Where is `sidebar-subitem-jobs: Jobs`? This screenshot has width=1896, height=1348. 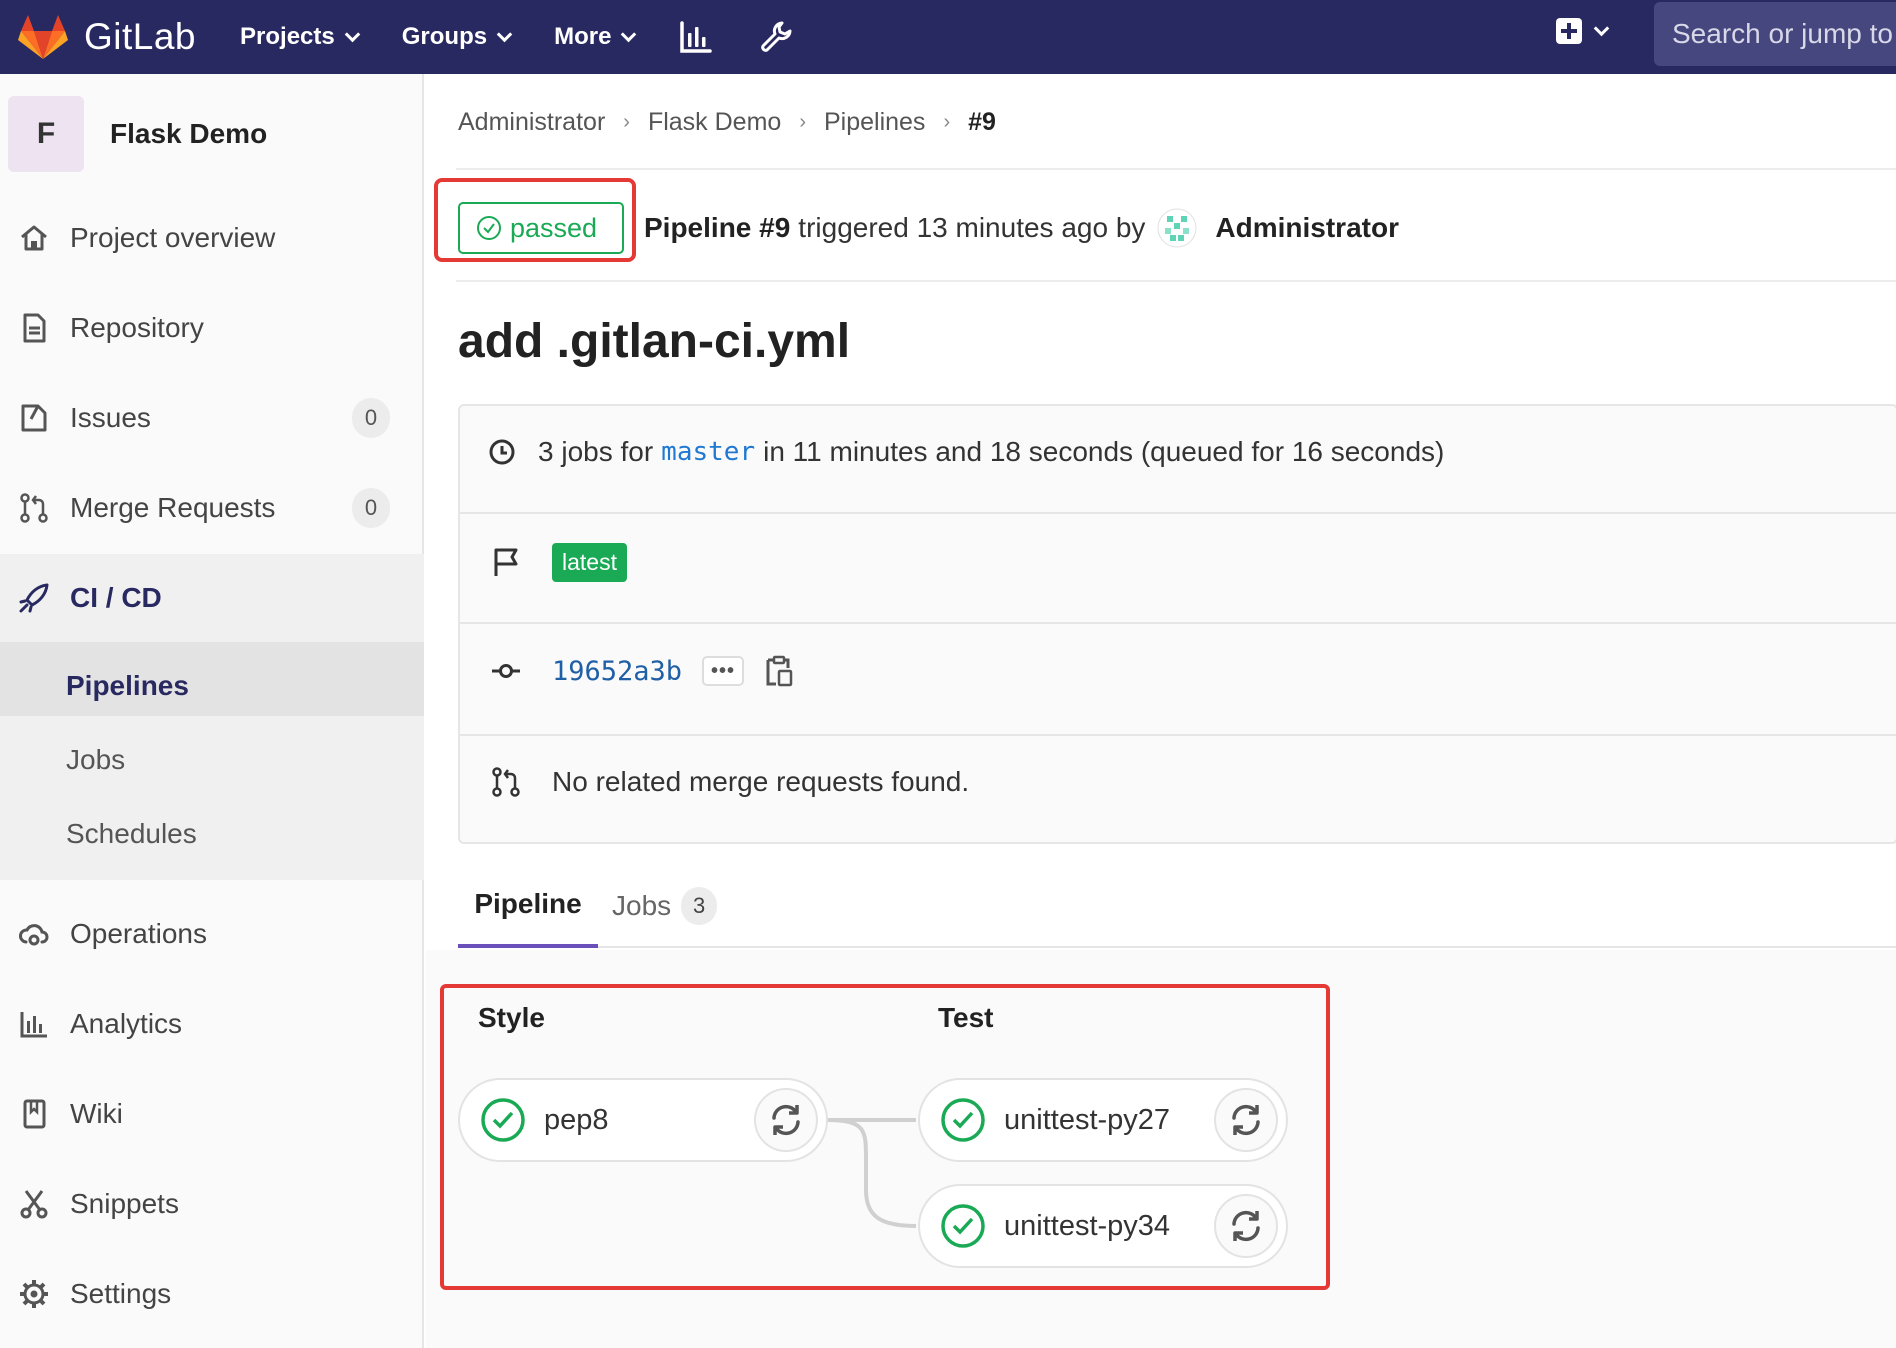 sidebar-subitem-jobs: Jobs is located at coordinates (95, 760).